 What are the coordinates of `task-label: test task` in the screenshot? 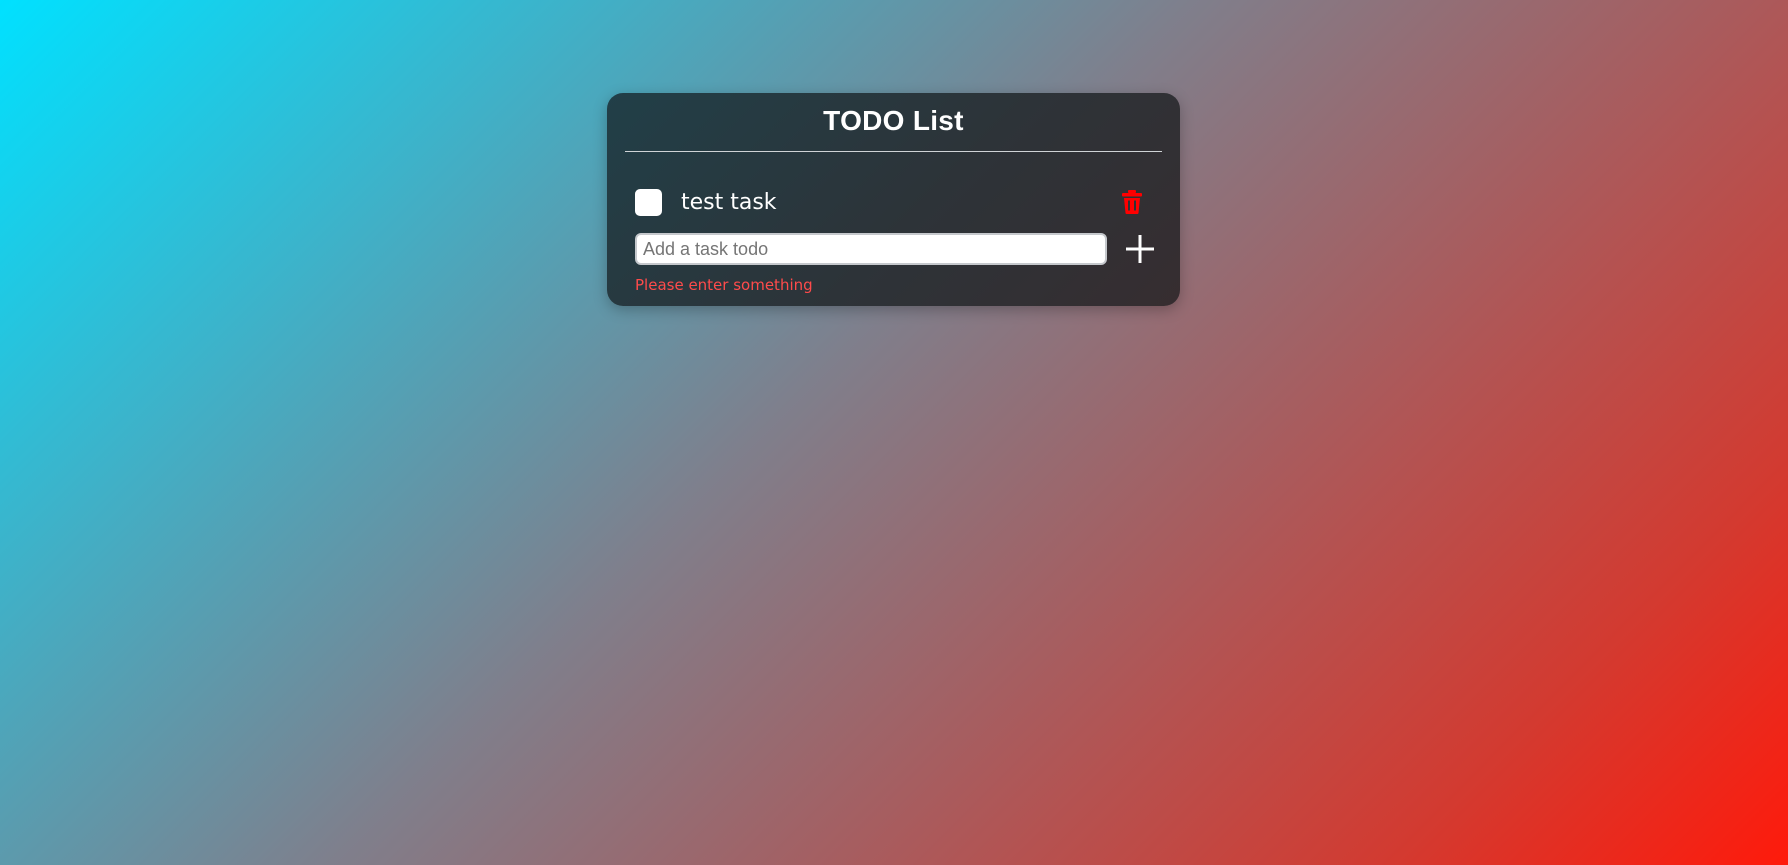 It's located at (729, 202).